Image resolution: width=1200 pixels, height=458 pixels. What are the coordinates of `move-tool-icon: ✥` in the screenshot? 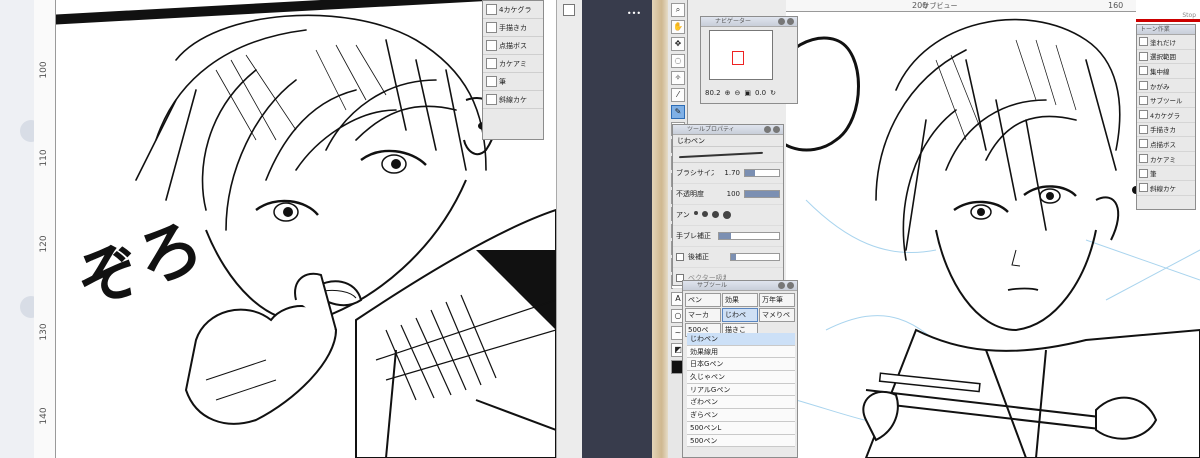 It's located at (678, 44).